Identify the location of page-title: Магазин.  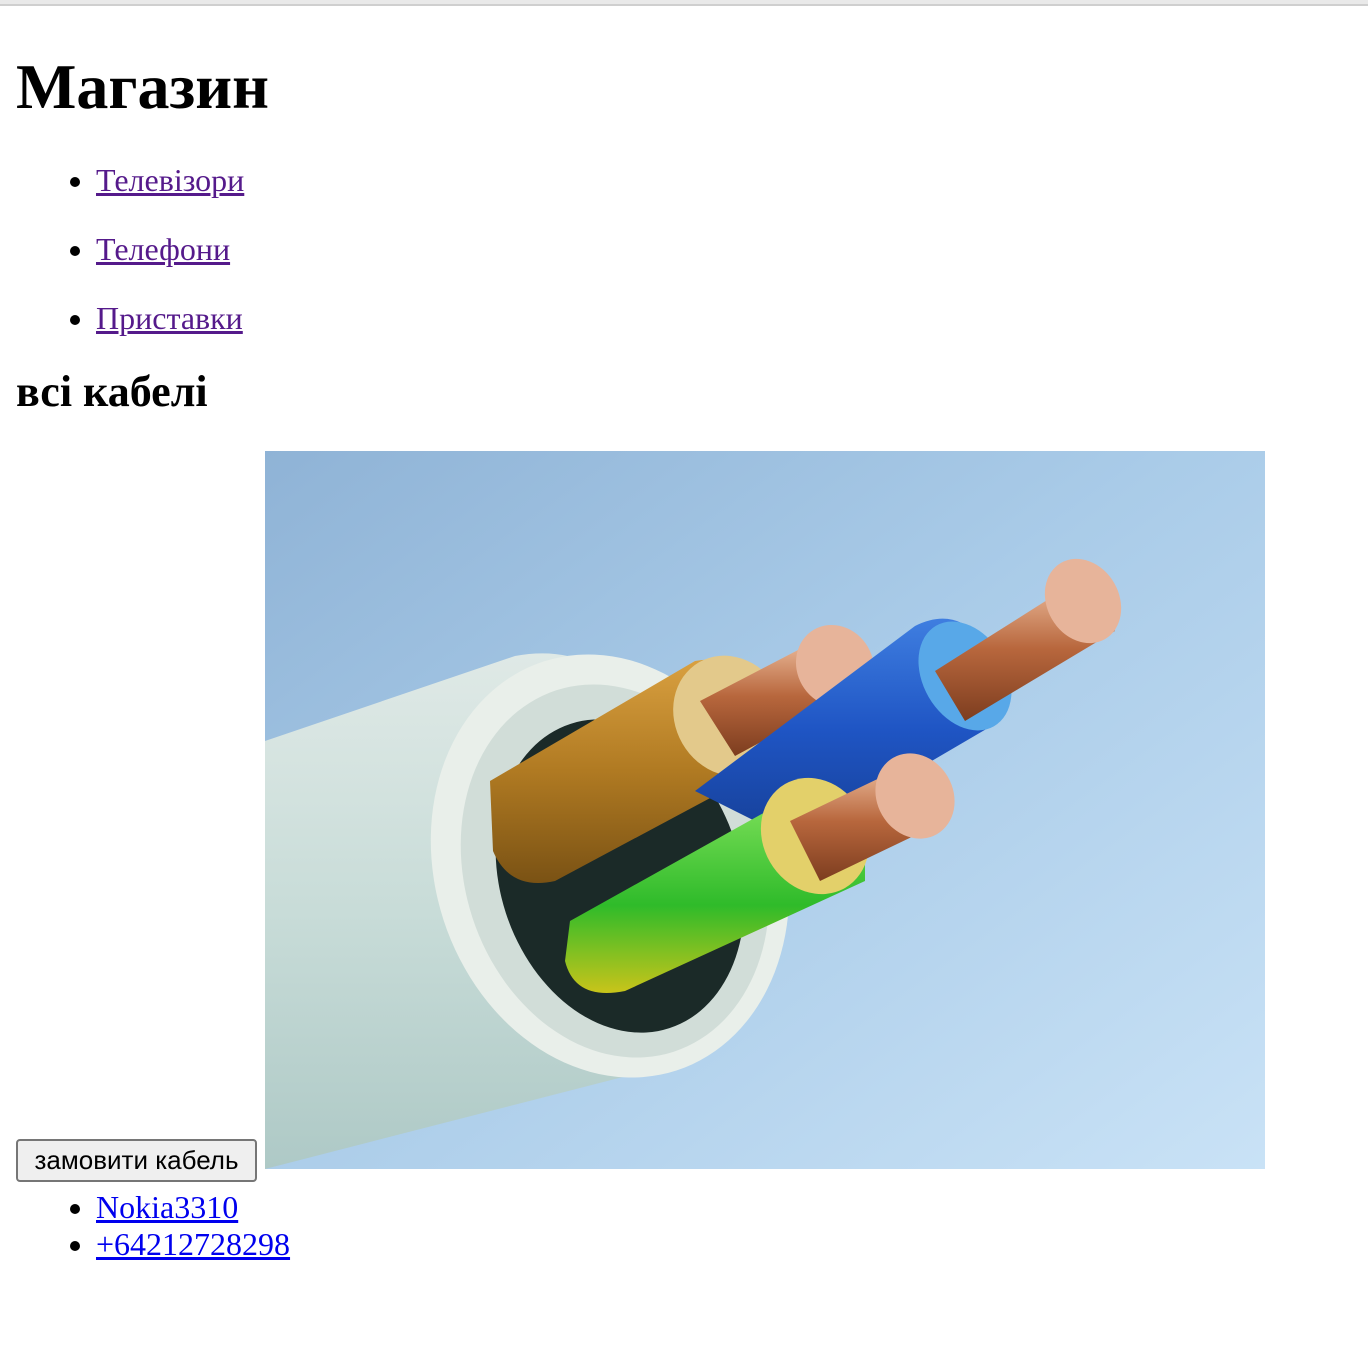
(142, 86).